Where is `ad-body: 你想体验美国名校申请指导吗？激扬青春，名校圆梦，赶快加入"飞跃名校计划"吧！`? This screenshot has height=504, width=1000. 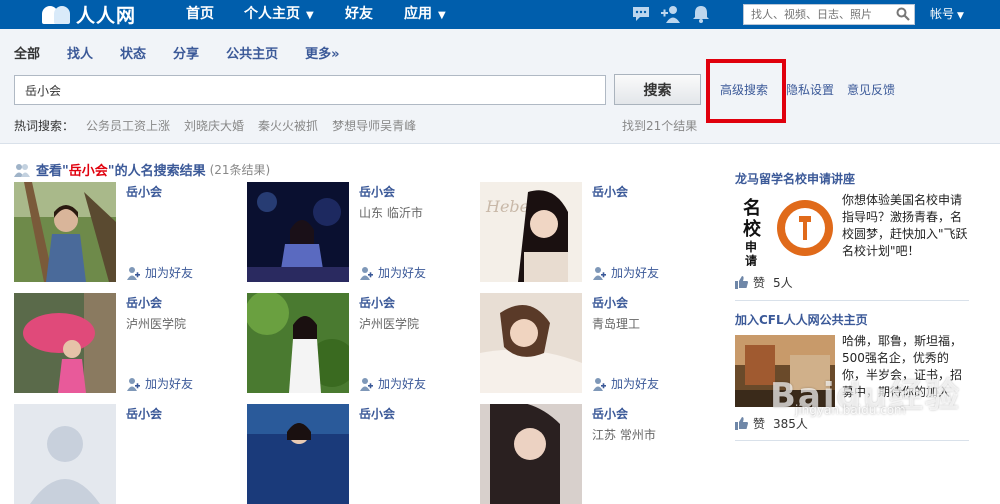
ad-body: 你想体验美国名校申请指导吗？激扬青春，名校圆梦，赶快加入"飞跃名校计划"吧！ is located at coordinates (905, 225).